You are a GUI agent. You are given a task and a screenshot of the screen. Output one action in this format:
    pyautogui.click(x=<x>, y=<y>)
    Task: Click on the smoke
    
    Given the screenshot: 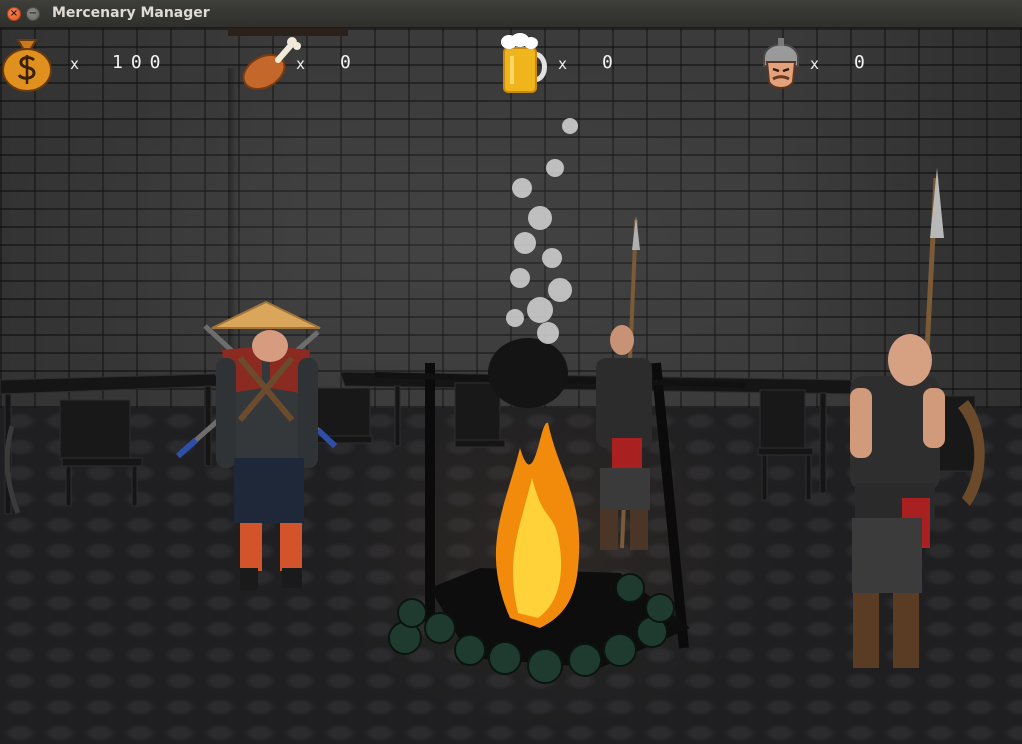 What is the action you would take?
    pyautogui.click(x=542, y=231)
    